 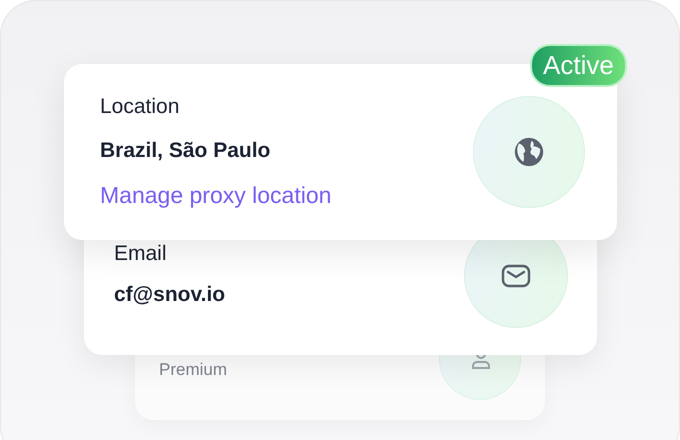 What do you see at coordinates (216, 195) in the screenshot?
I see `manage-location-link: Manage proxy location` at bounding box center [216, 195].